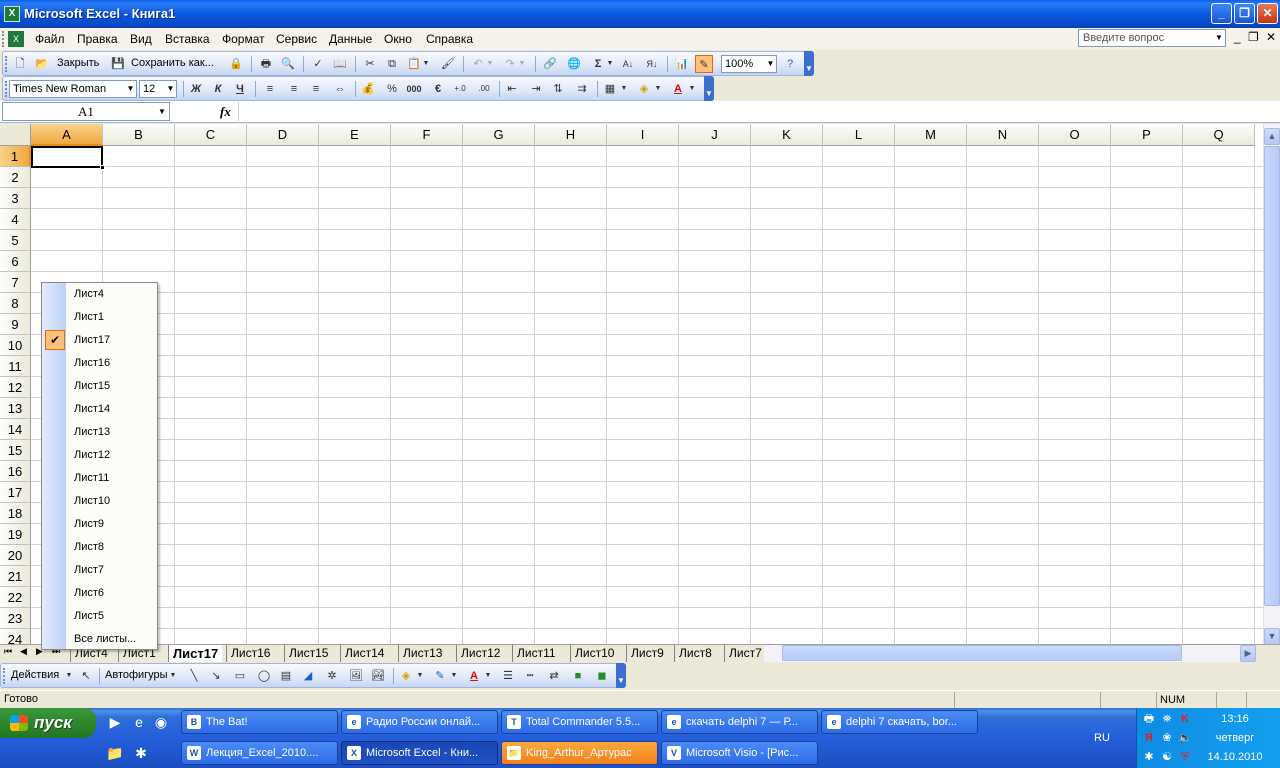 Image resolution: width=1280 pixels, height=768 pixels. Describe the element at coordinates (15, 156) in the screenshot. I see `row-header: 1` at that location.